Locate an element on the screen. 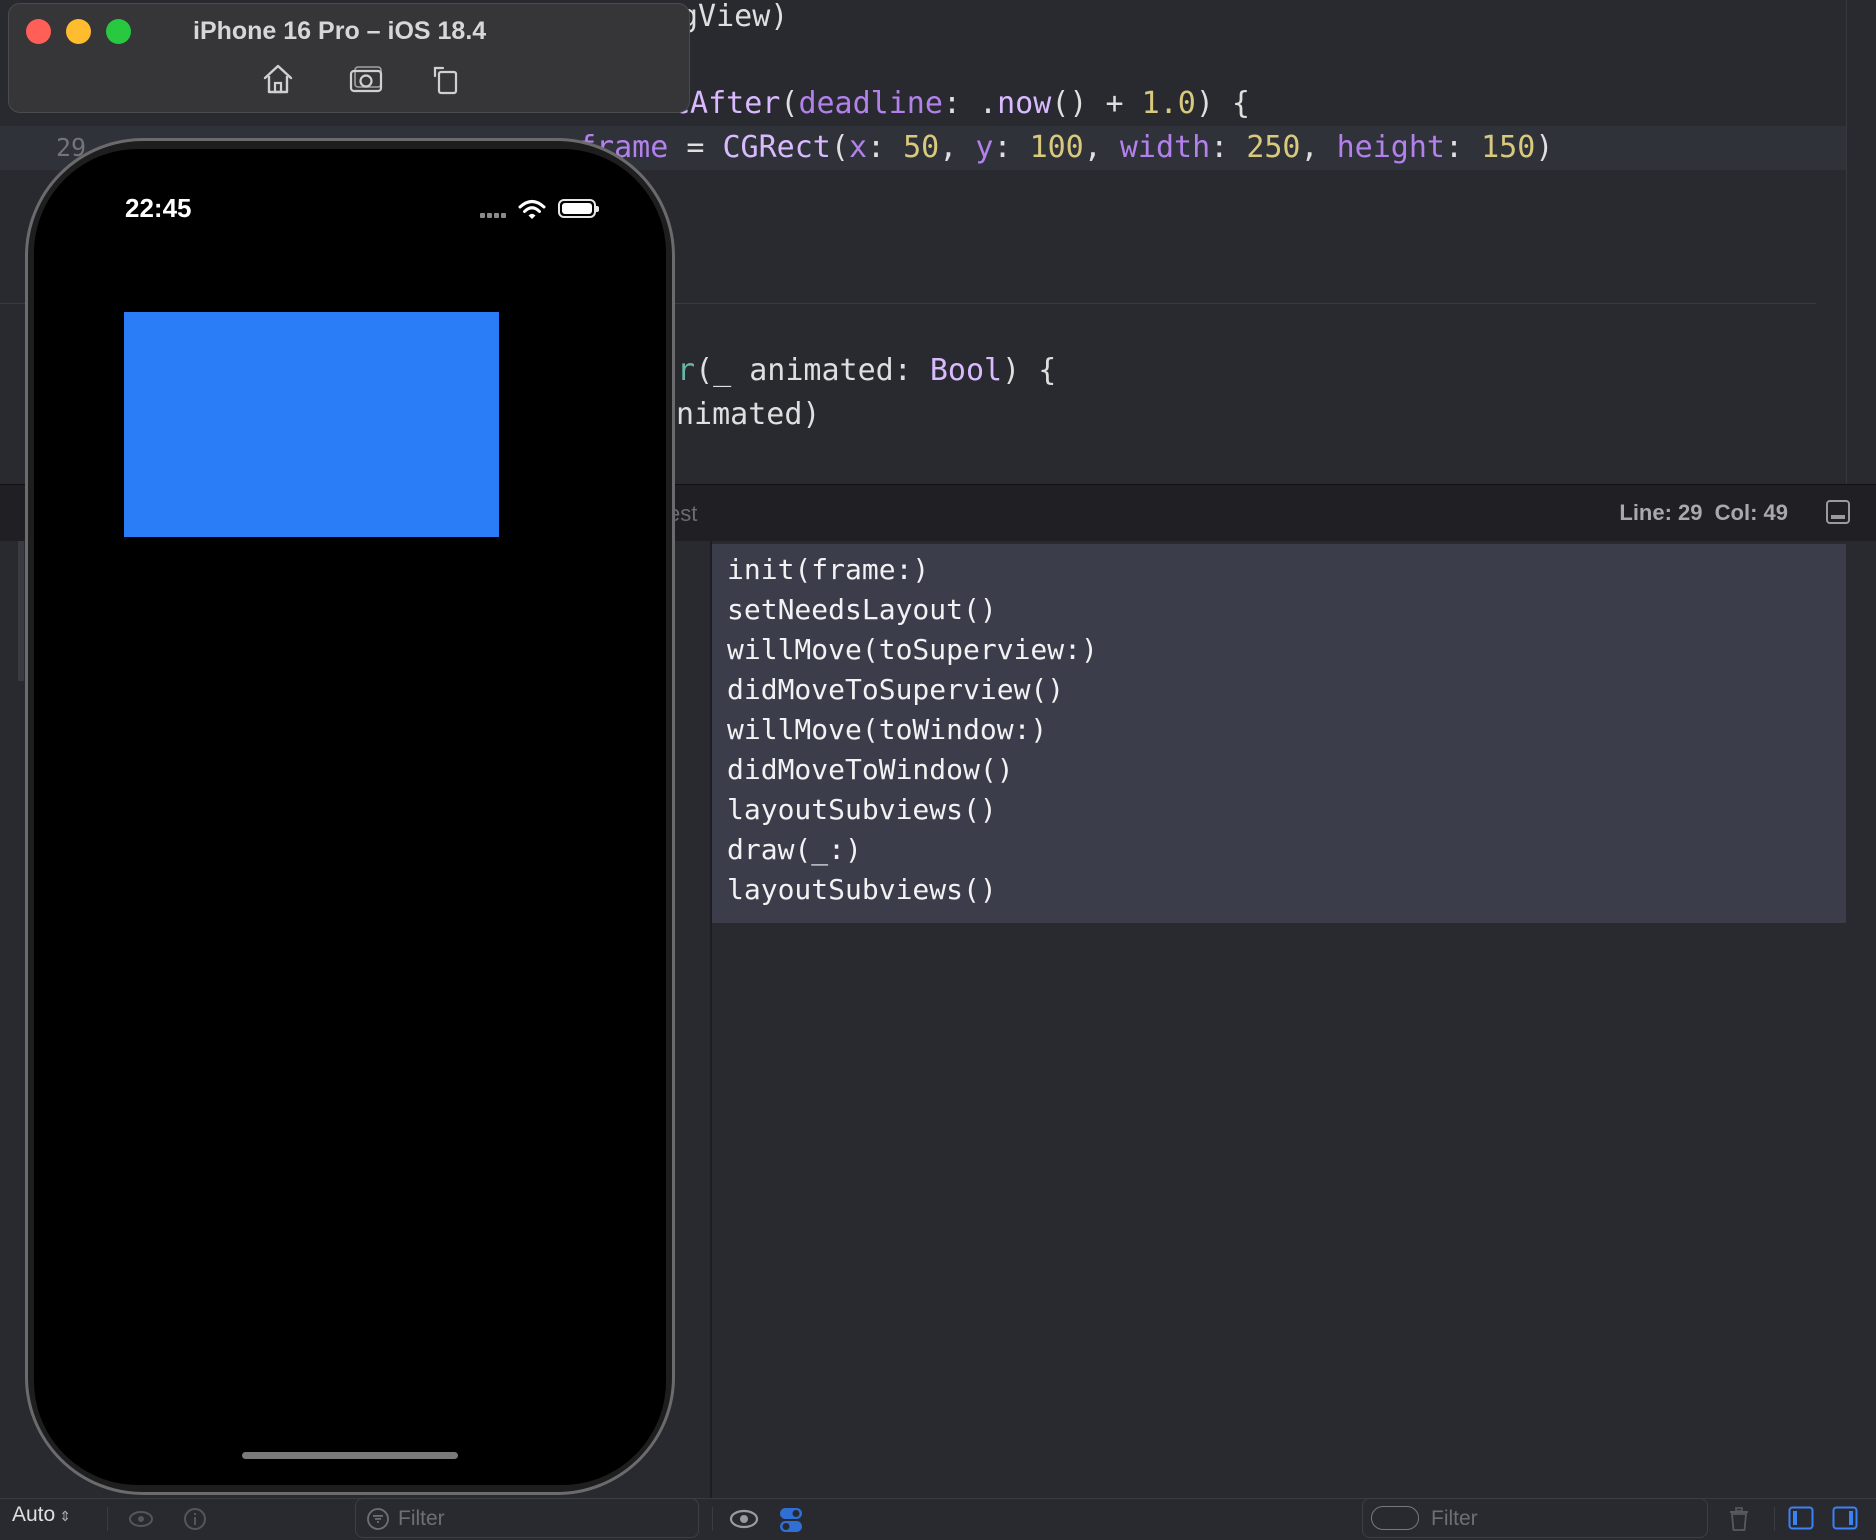 This screenshot has height=1540, width=1876. cursor-col: Col: 49 is located at coordinates (1751, 512).